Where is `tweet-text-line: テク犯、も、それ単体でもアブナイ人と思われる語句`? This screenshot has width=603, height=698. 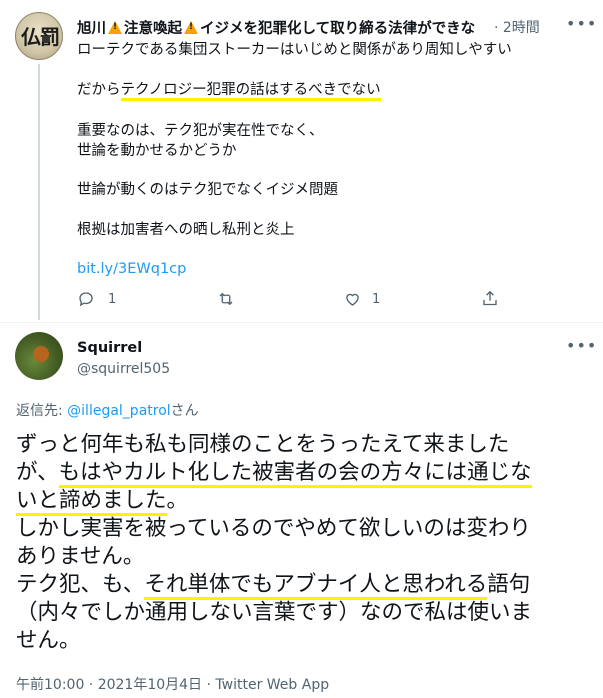 tweet-text-line: テク犯、も、それ単体でもアブナイ人と思われる語句 is located at coordinates (273, 585).